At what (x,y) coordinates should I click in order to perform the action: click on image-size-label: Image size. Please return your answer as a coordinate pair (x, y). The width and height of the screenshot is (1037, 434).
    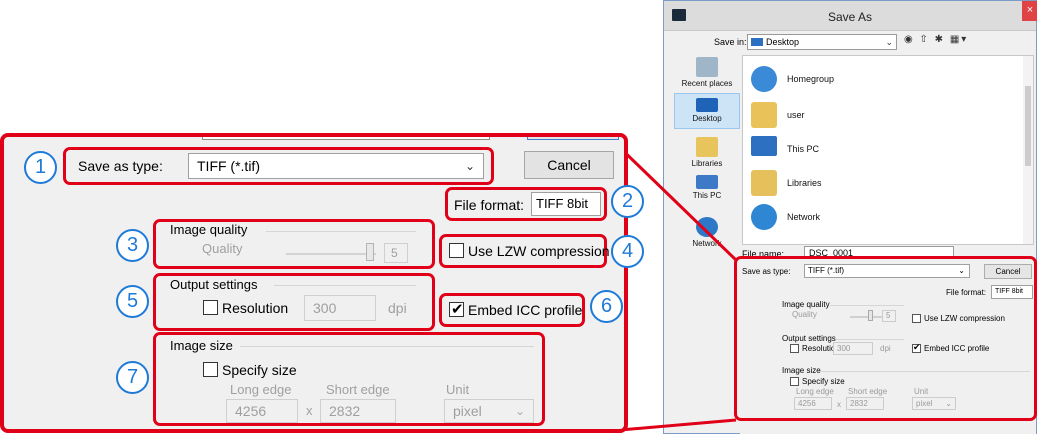
    Looking at the image, I should click on (201, 345).